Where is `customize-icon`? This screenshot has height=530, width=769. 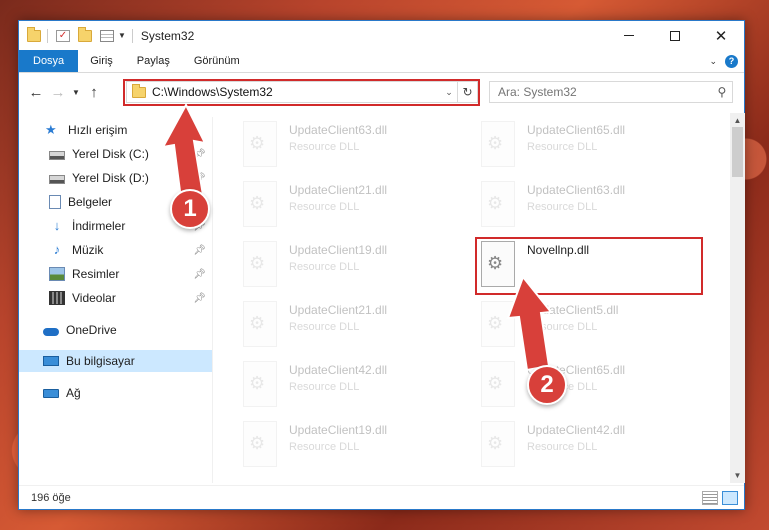
customize-icon is located at coordinates (107, 35).